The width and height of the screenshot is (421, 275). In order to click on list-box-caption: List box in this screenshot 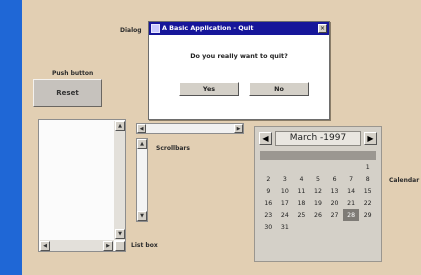, I will do `click(144, 245)`.